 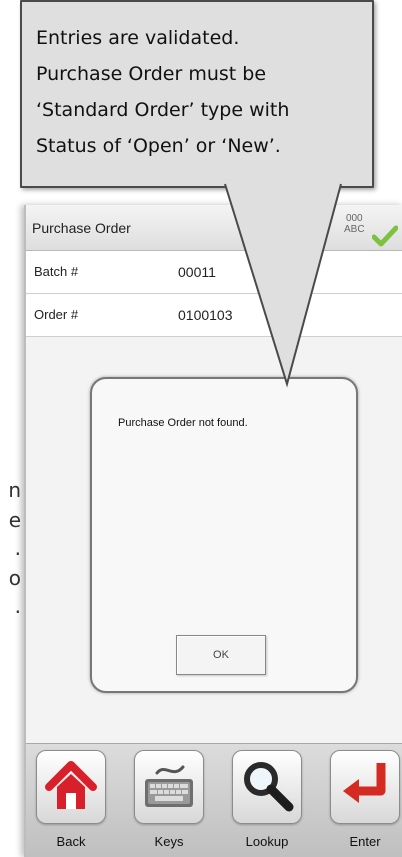 I want to click on cropped-char: n, so click(x=14, y=490).